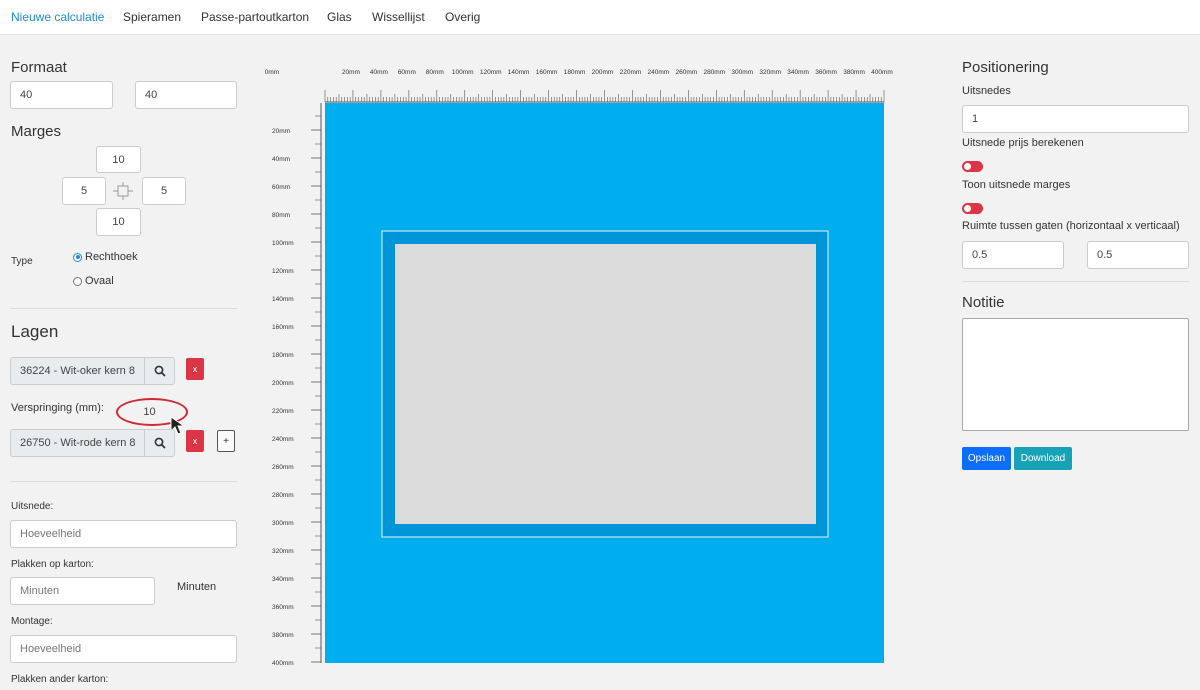 The image size is (1200, 690). I want to click on radio-dot-selected, so click(77, 257).